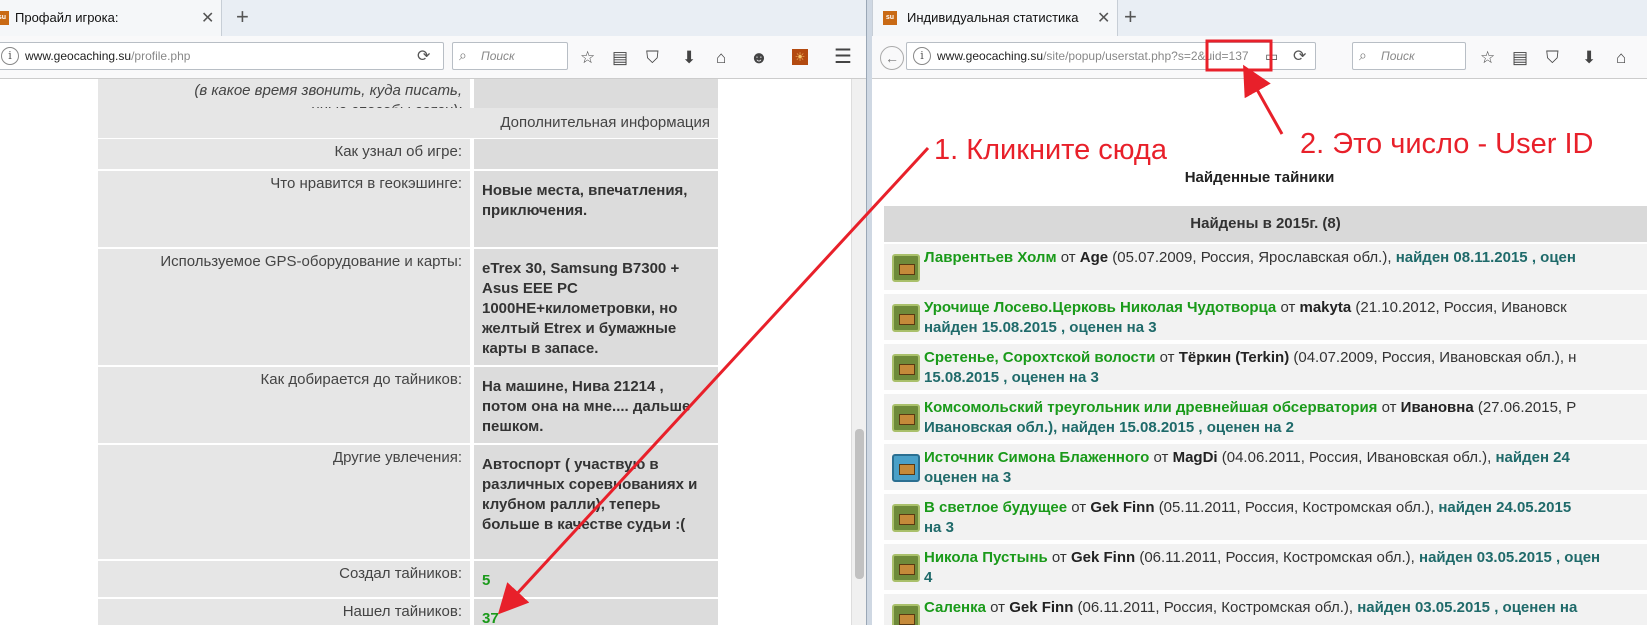  I want to click on cache-name-link: В светлое будущее, so click(995, 507).